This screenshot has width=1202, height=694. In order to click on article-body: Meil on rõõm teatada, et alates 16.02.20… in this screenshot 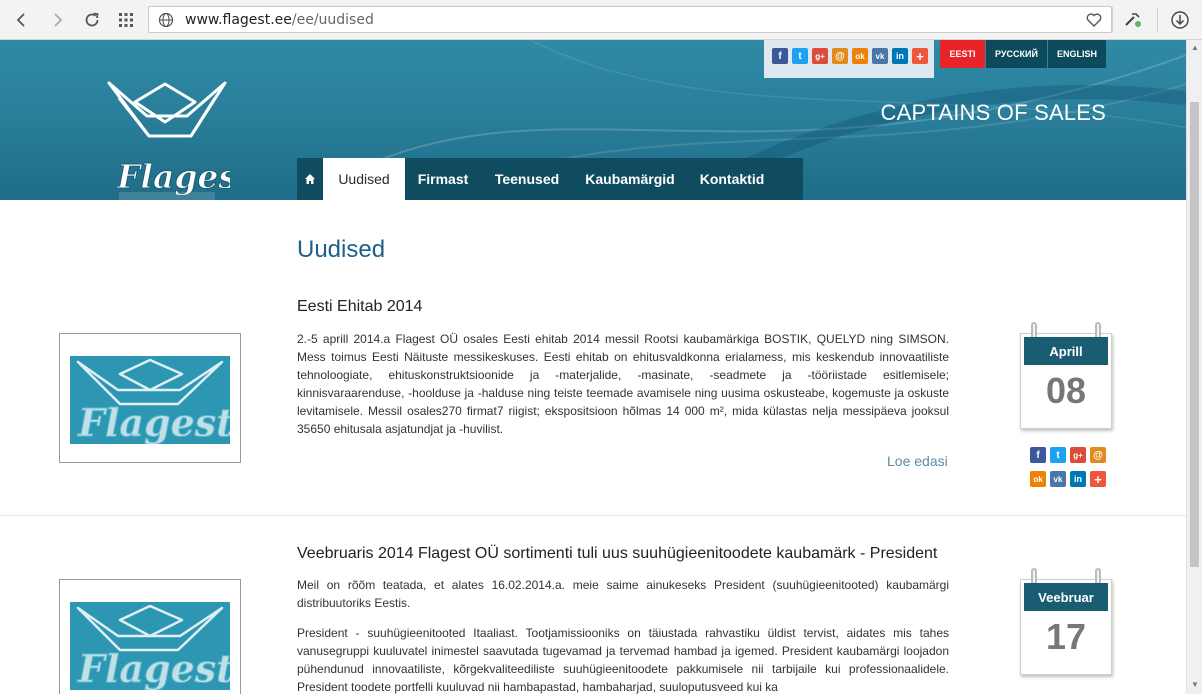, I will do `click(623, 635)`.